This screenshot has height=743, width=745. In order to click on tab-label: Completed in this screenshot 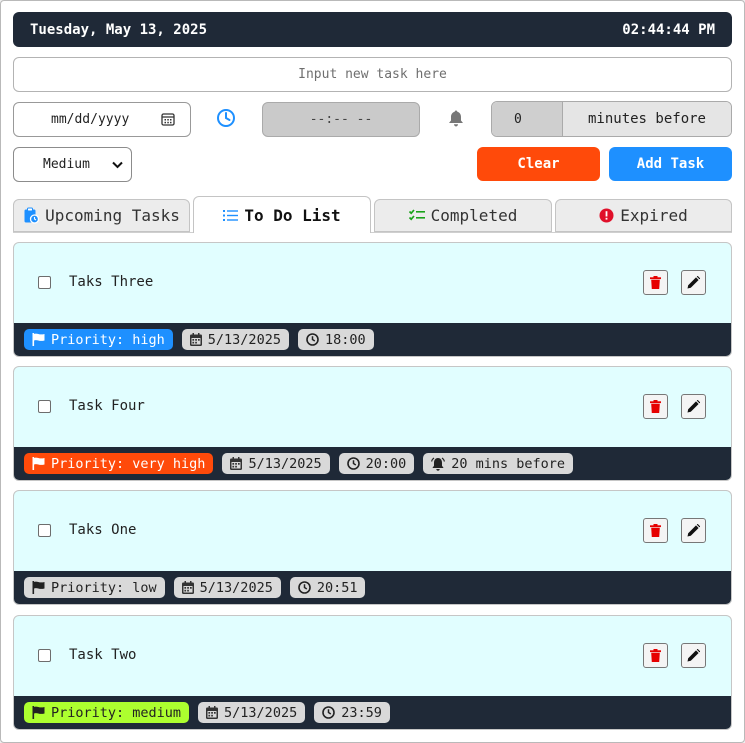, I will do `click(474, 215)`.